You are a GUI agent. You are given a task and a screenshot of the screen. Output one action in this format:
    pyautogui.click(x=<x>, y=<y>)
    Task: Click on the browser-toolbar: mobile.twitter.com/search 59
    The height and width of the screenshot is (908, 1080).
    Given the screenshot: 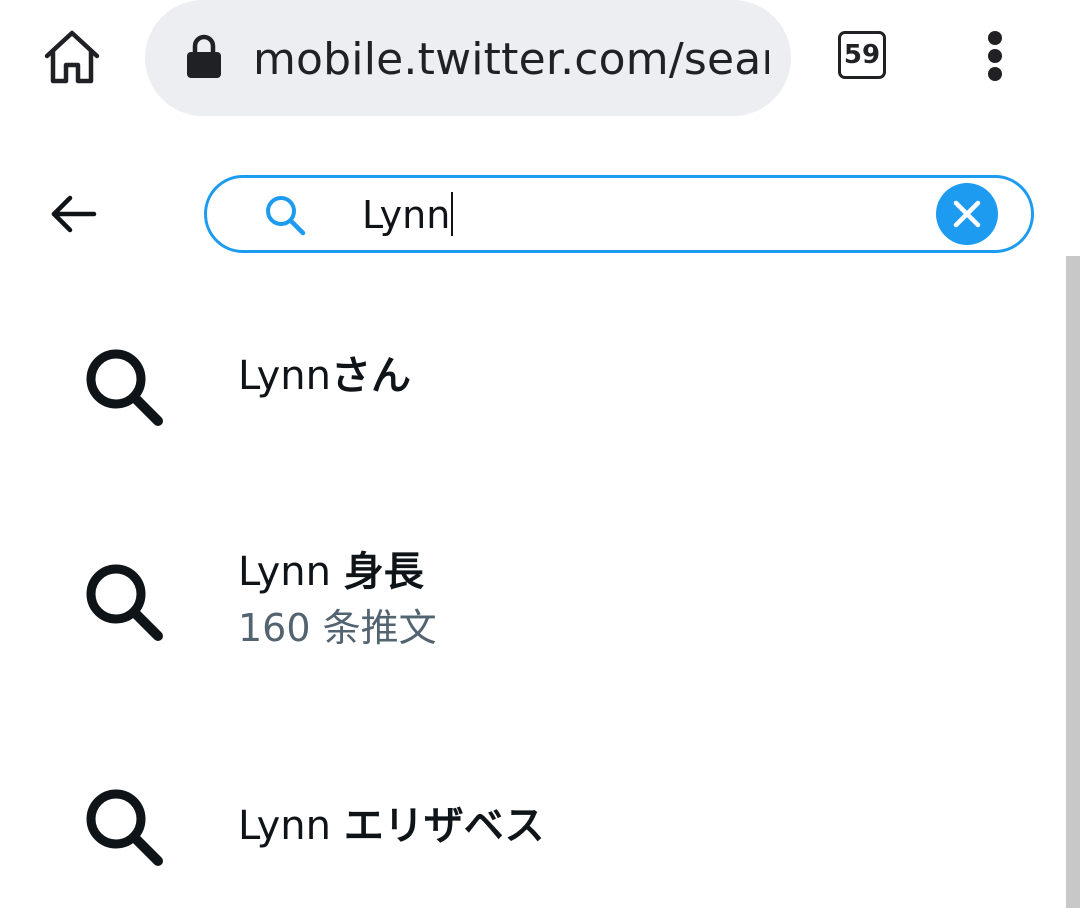 What is the action you would take?
    pyautogui.click(x=540, y=60)
    